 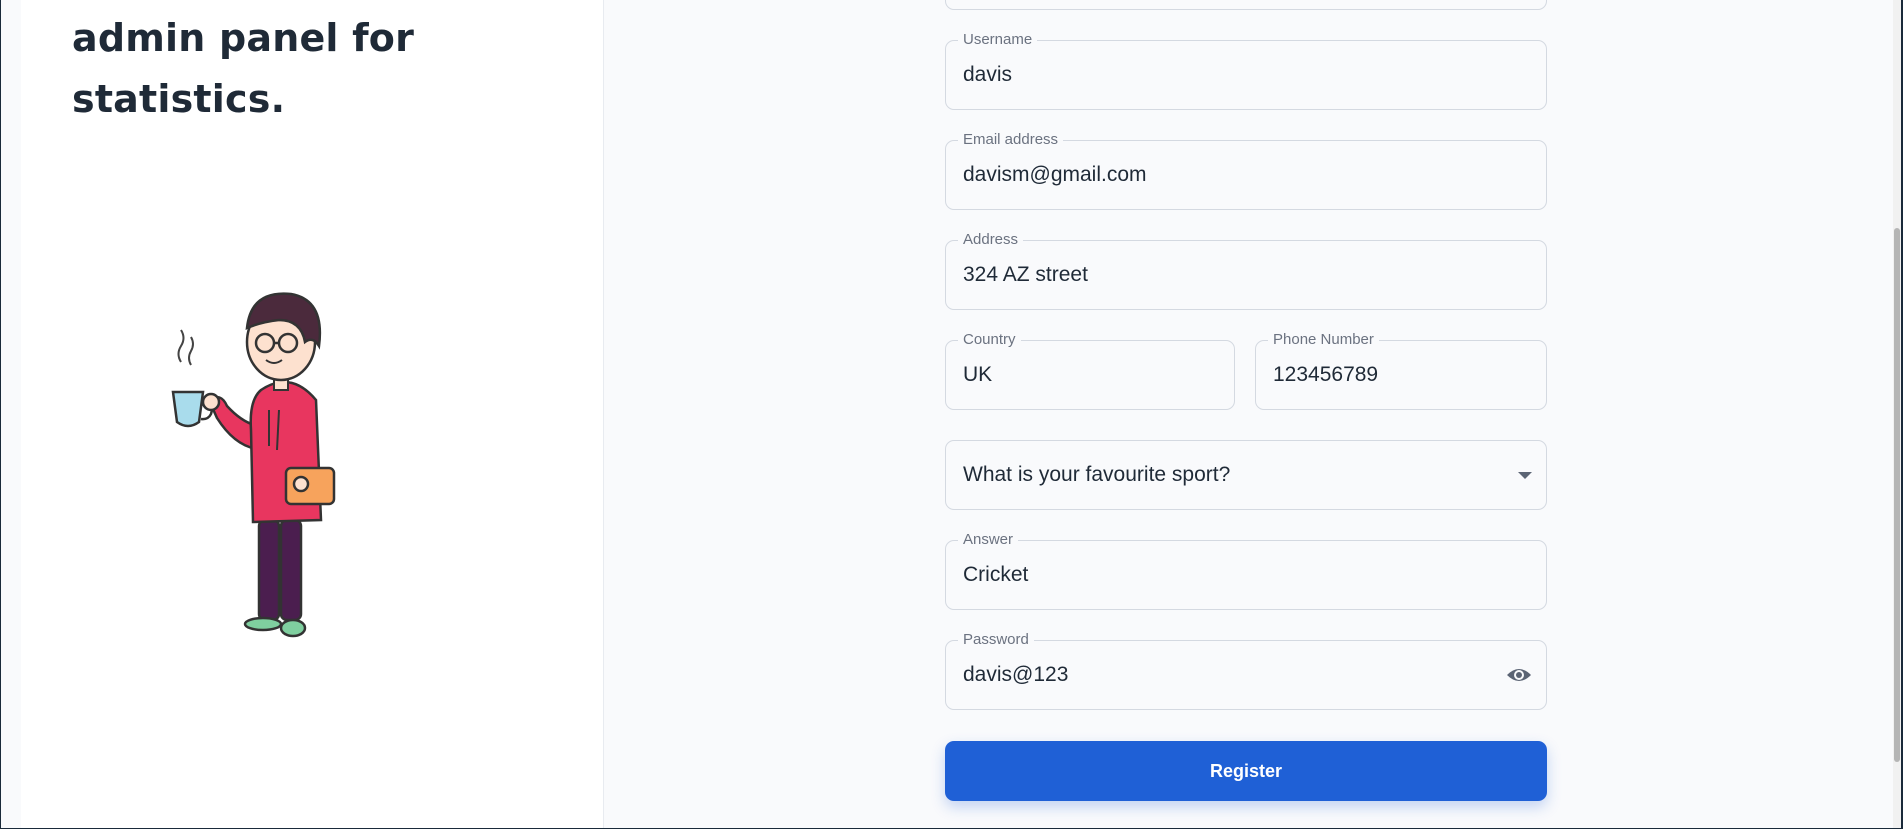 What do you see at coordinates (978, 374) in the screenshot?
I see `country-value: UK` at bounding box center [978, 374].